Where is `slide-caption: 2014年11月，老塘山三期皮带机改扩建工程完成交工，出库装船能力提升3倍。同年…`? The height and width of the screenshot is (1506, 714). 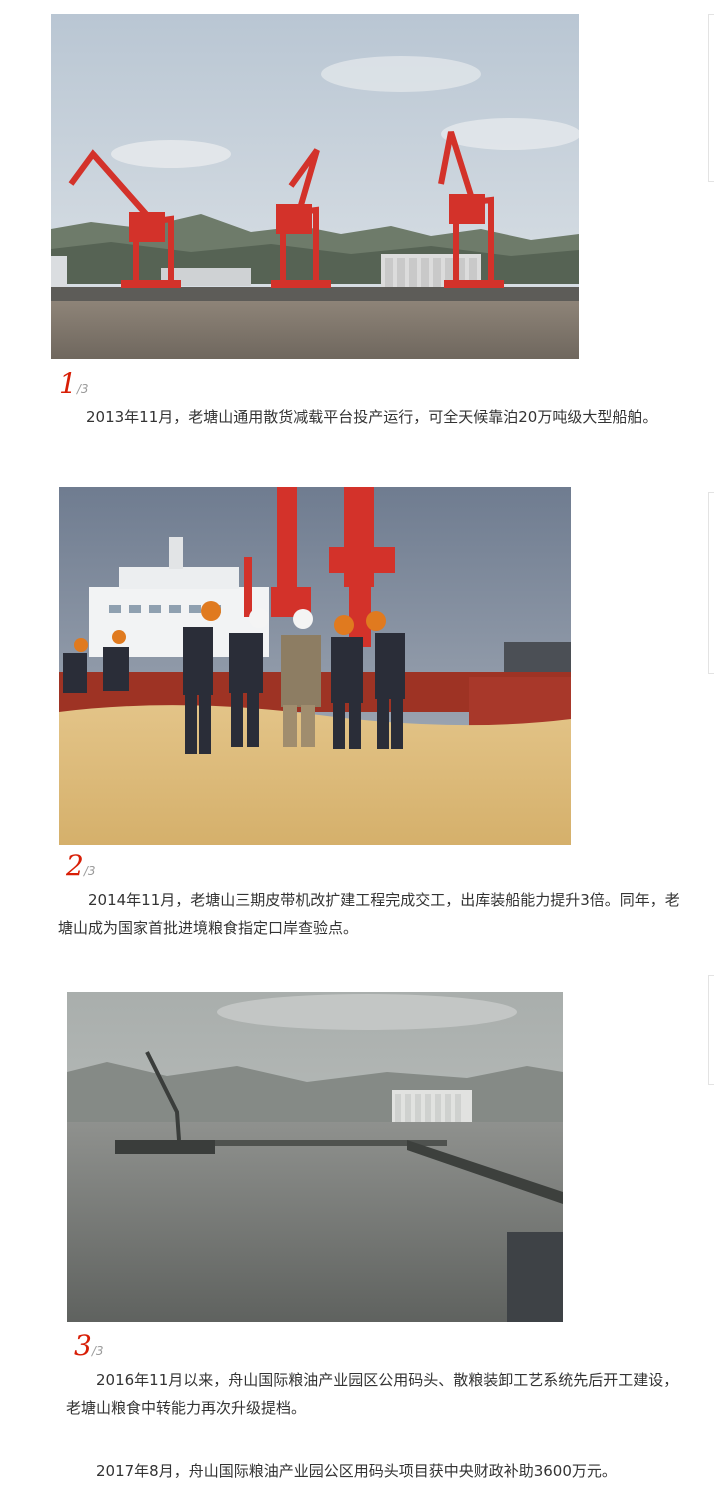 slide-caption: 2014年11月，老塘山三期皮带机改扩建工程完成交工，出库装船能力提升3倍。同年… is located at coordinates (369, 914).